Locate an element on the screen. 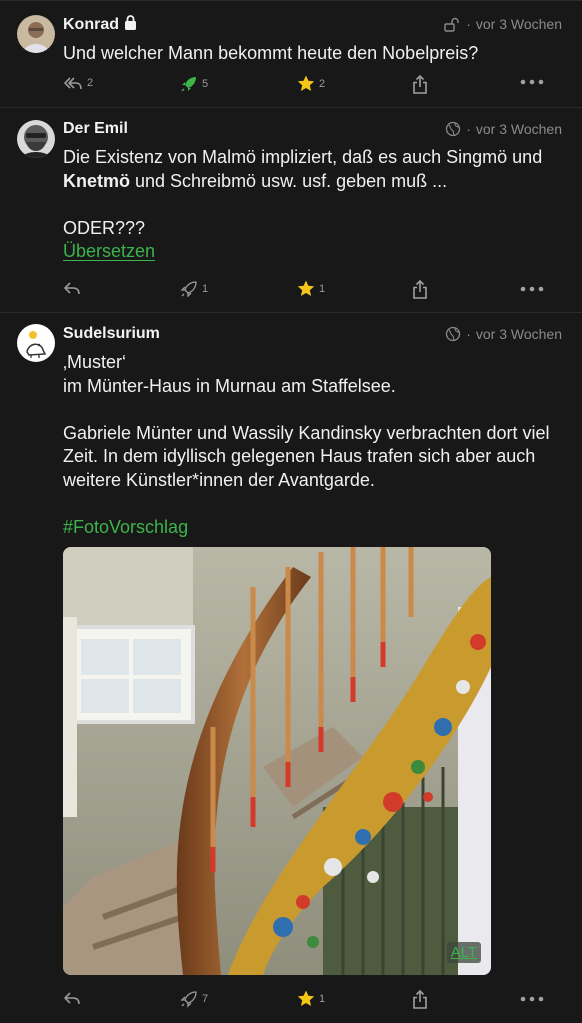  unlock-icon is located at coordinates (452, 24).